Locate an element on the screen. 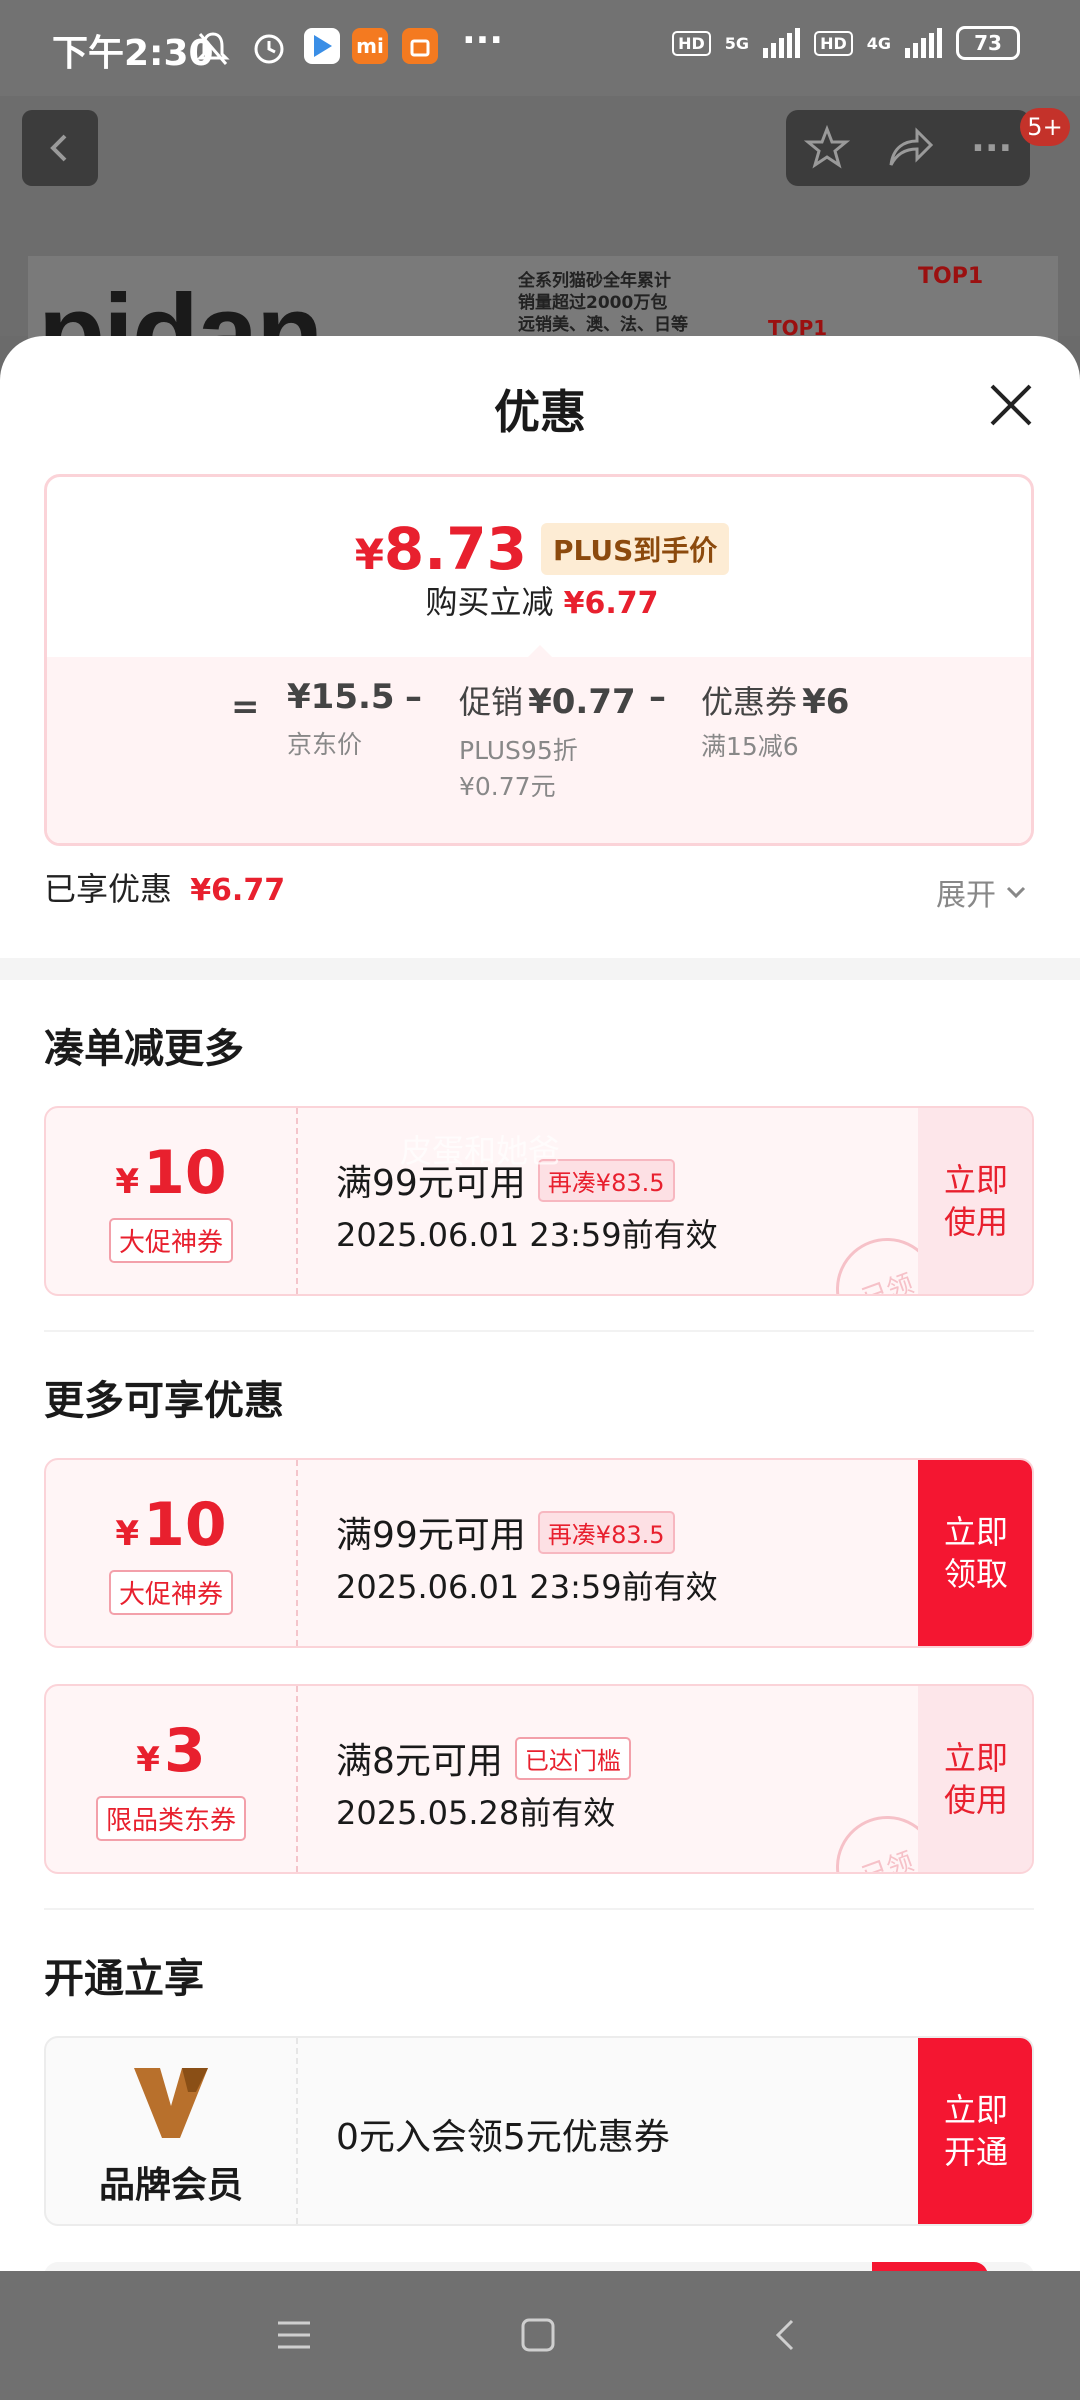 The image size is (1080, 2400). status-bar: 下午2:30 mi ··· HD 5G HD 4G 73 is located at coordinates (540, 48).